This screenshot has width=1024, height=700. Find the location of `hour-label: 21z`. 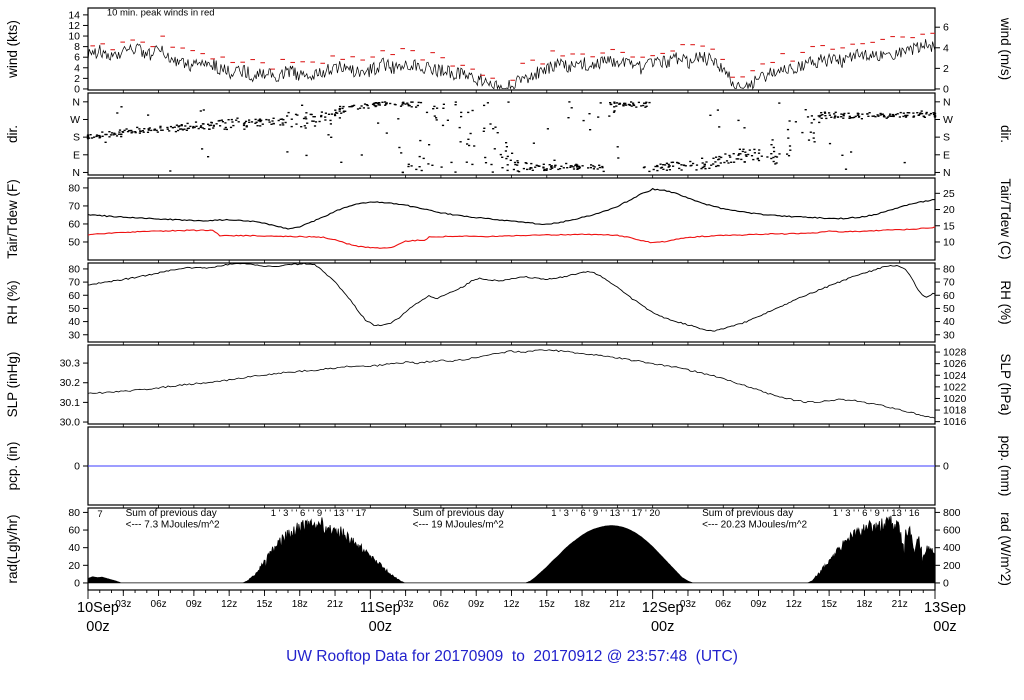

hour-label: 21z is located at coordinates (900, 604).